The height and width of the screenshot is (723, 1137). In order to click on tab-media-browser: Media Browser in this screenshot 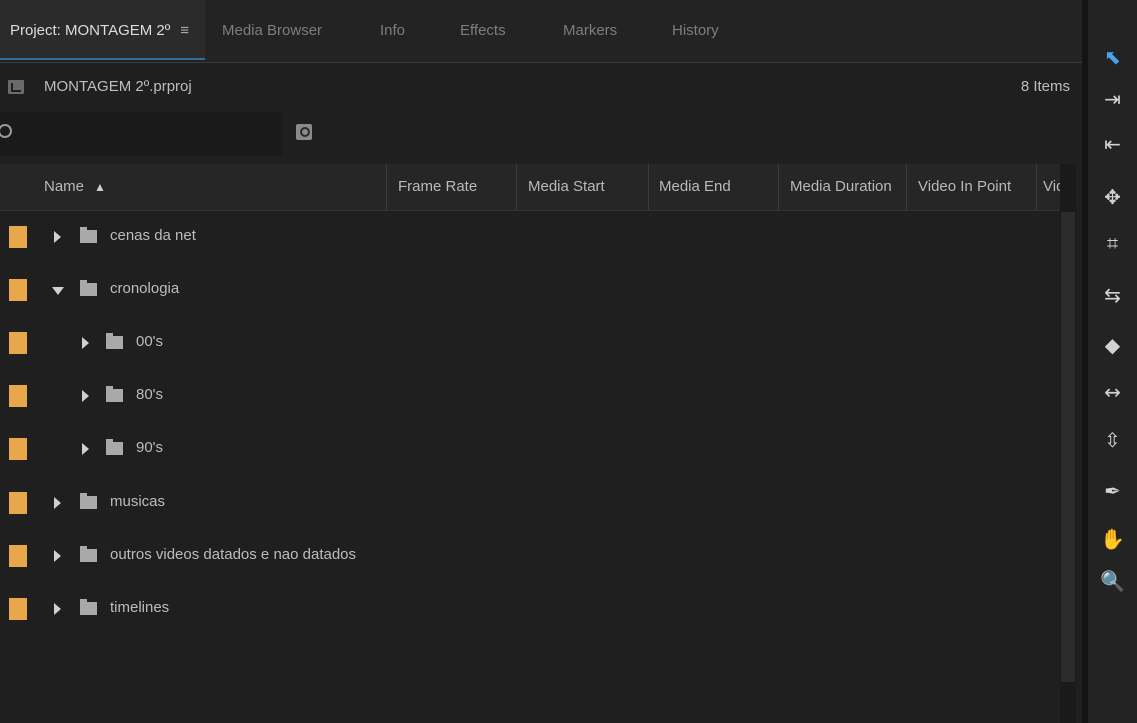, I will do `click(272, 30)`.